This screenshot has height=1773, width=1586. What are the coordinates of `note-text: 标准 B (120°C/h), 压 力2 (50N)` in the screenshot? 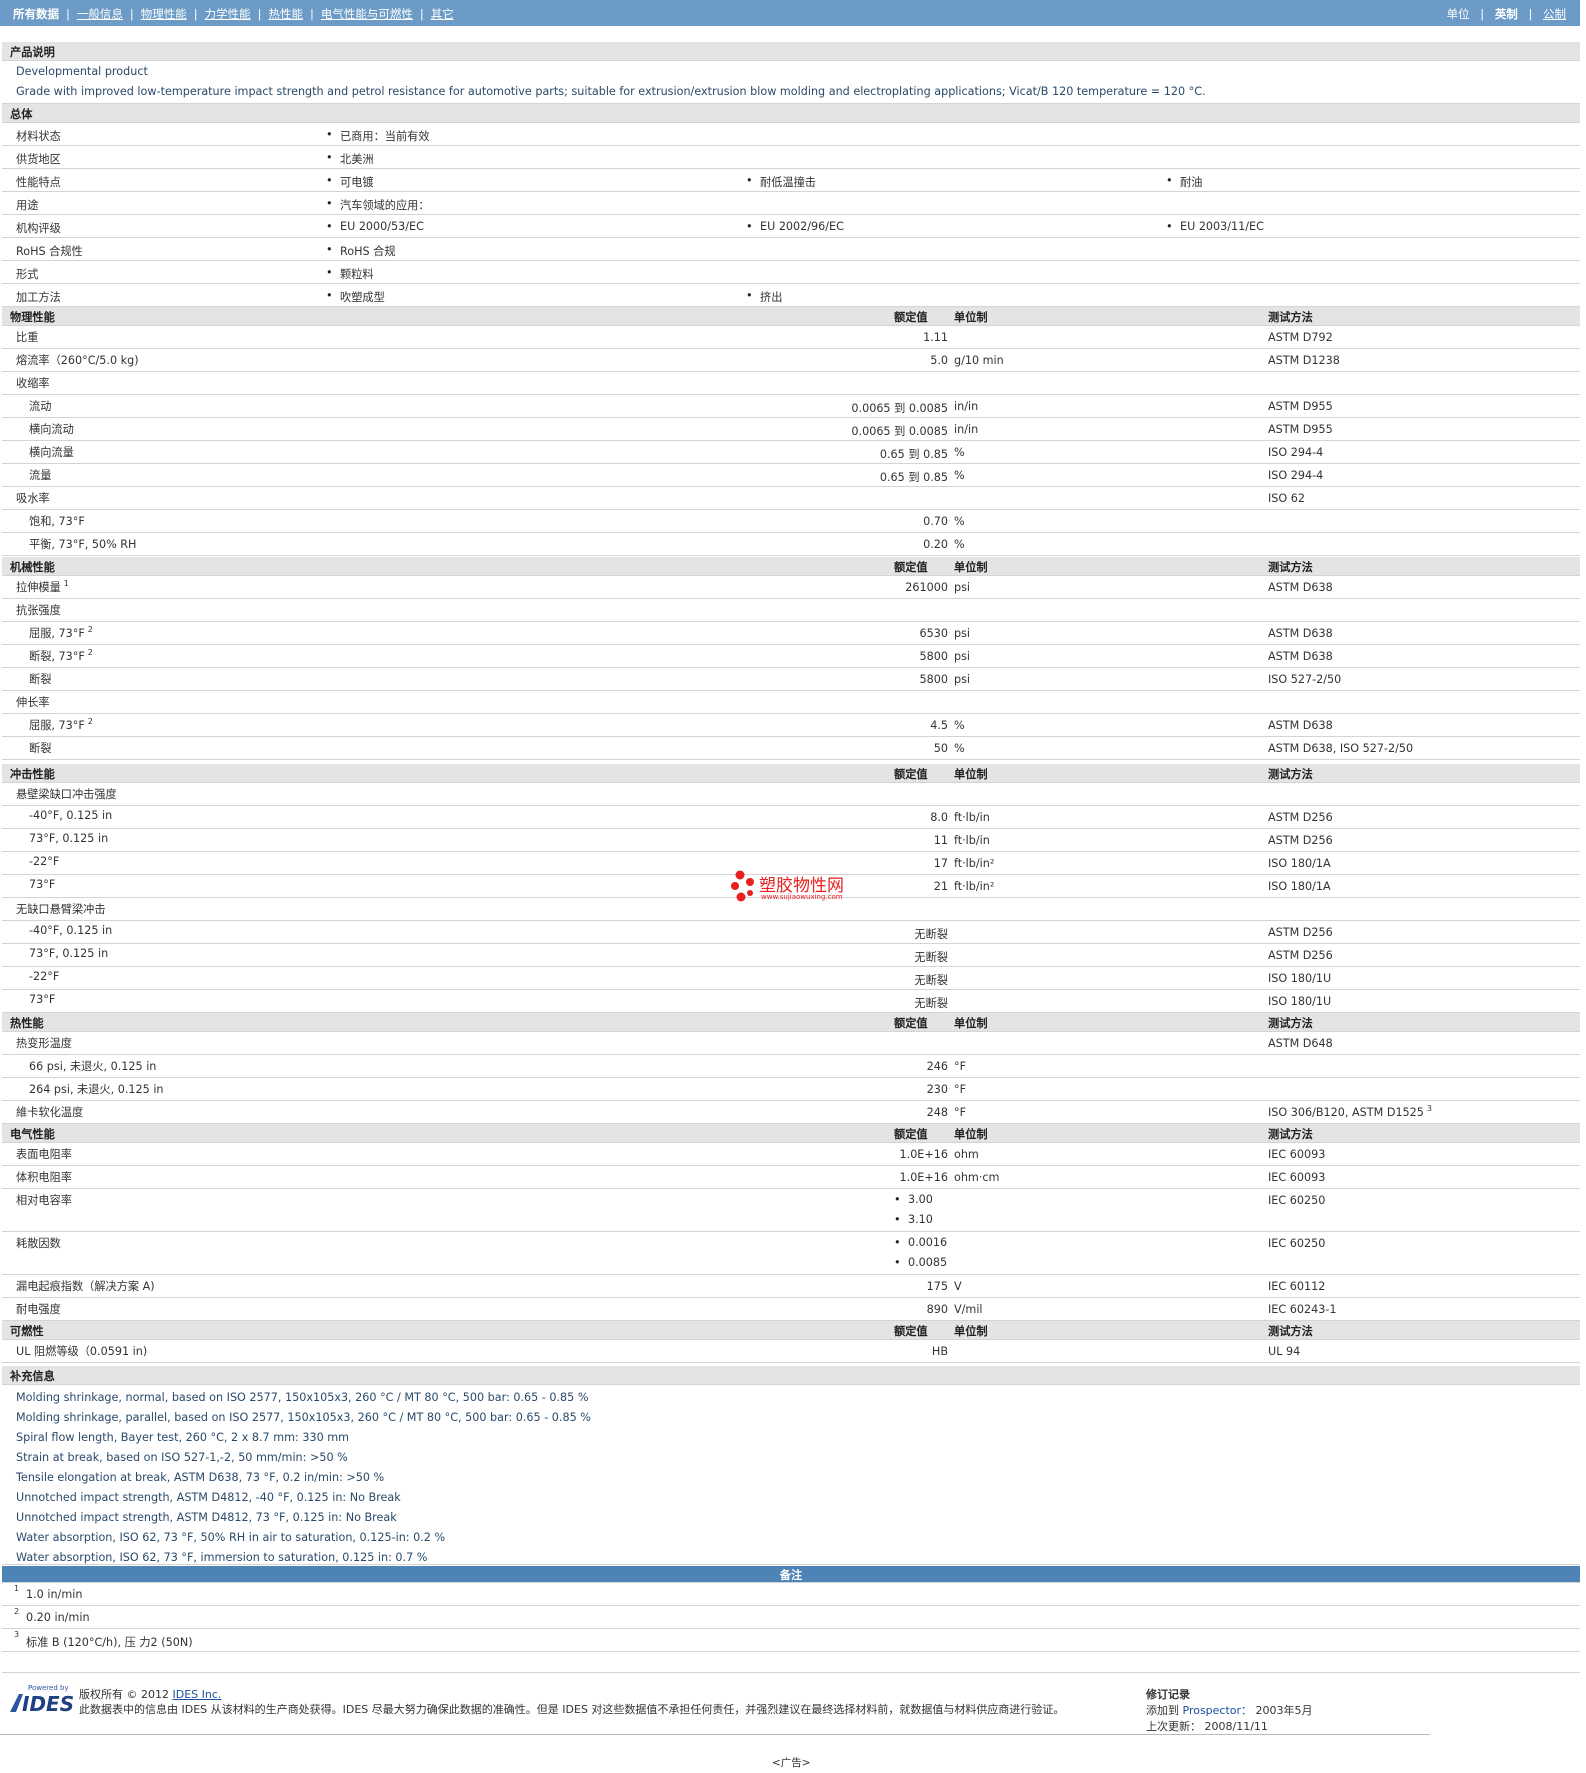 It's located at (109, 1642).